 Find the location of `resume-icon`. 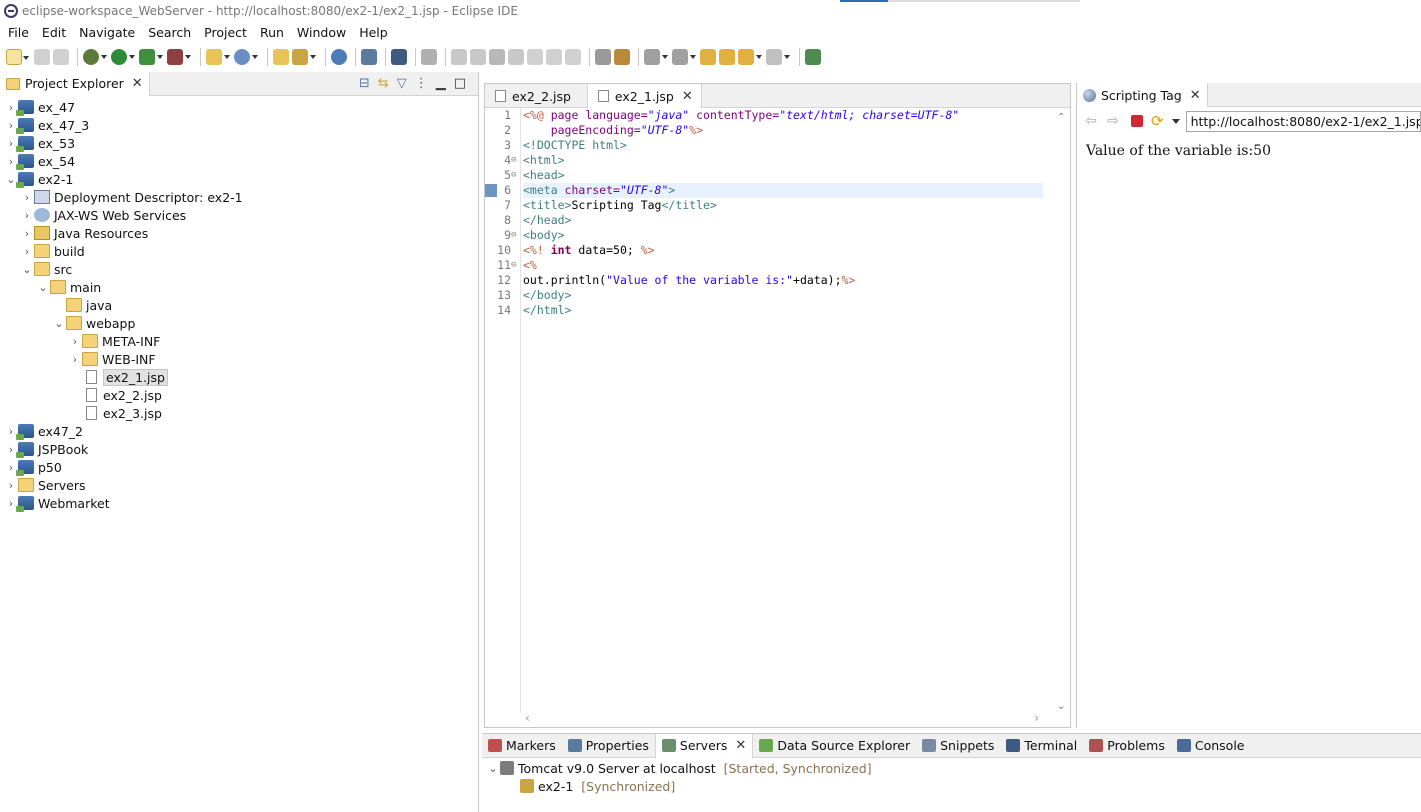

resume-icon is located at coordinates (459, 57).